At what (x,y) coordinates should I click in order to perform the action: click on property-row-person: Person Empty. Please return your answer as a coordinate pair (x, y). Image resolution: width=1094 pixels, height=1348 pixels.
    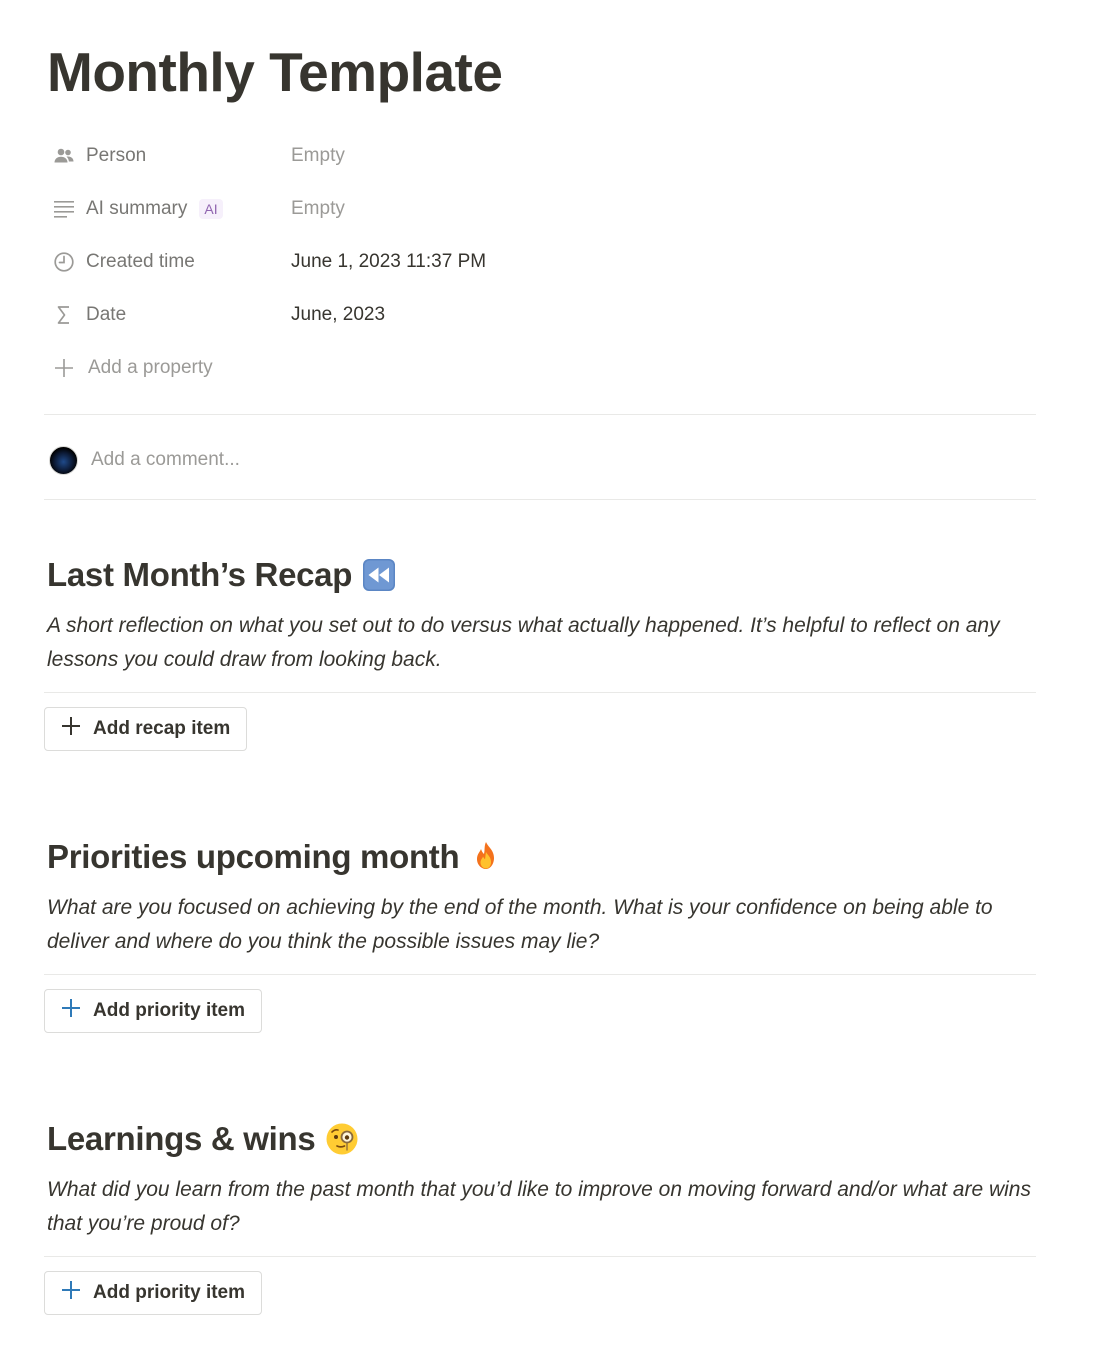
    Looking at the image, I should click on (324, 156).